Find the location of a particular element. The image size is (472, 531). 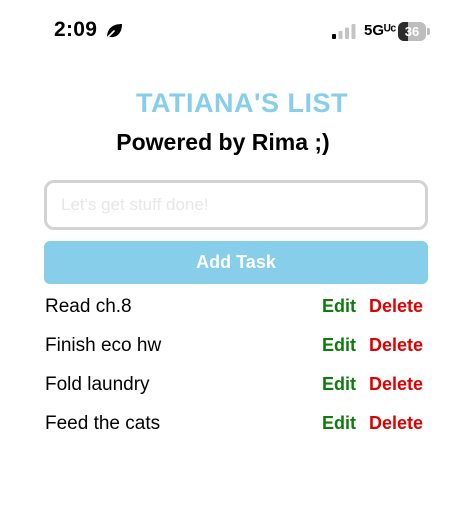

network-type-label: 5Gᵁᶜ is located at coordinates (380, 30).